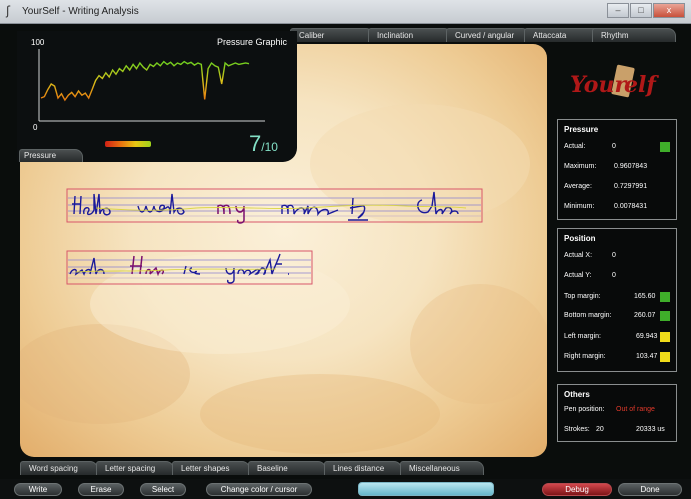  What do you see at coordinates (600, 429) in the screenshot?
I see `strokes-value: 20` at bounding box center [600, 429].